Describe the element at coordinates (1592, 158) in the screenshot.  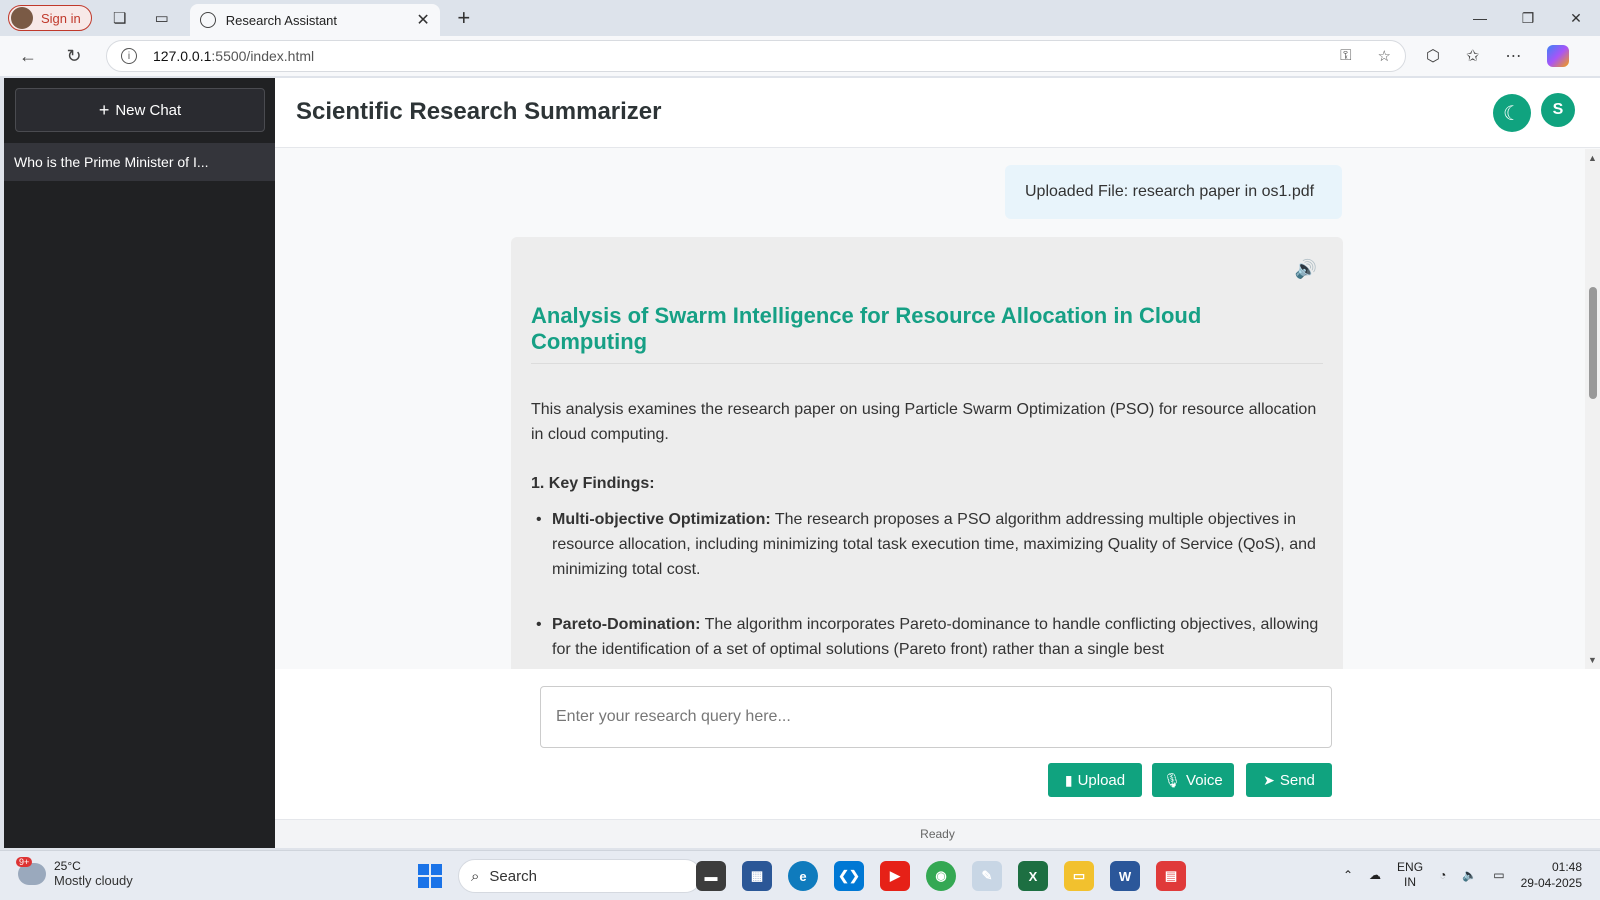
I see `scroll-up-arrow-icon: ▲` at that location.